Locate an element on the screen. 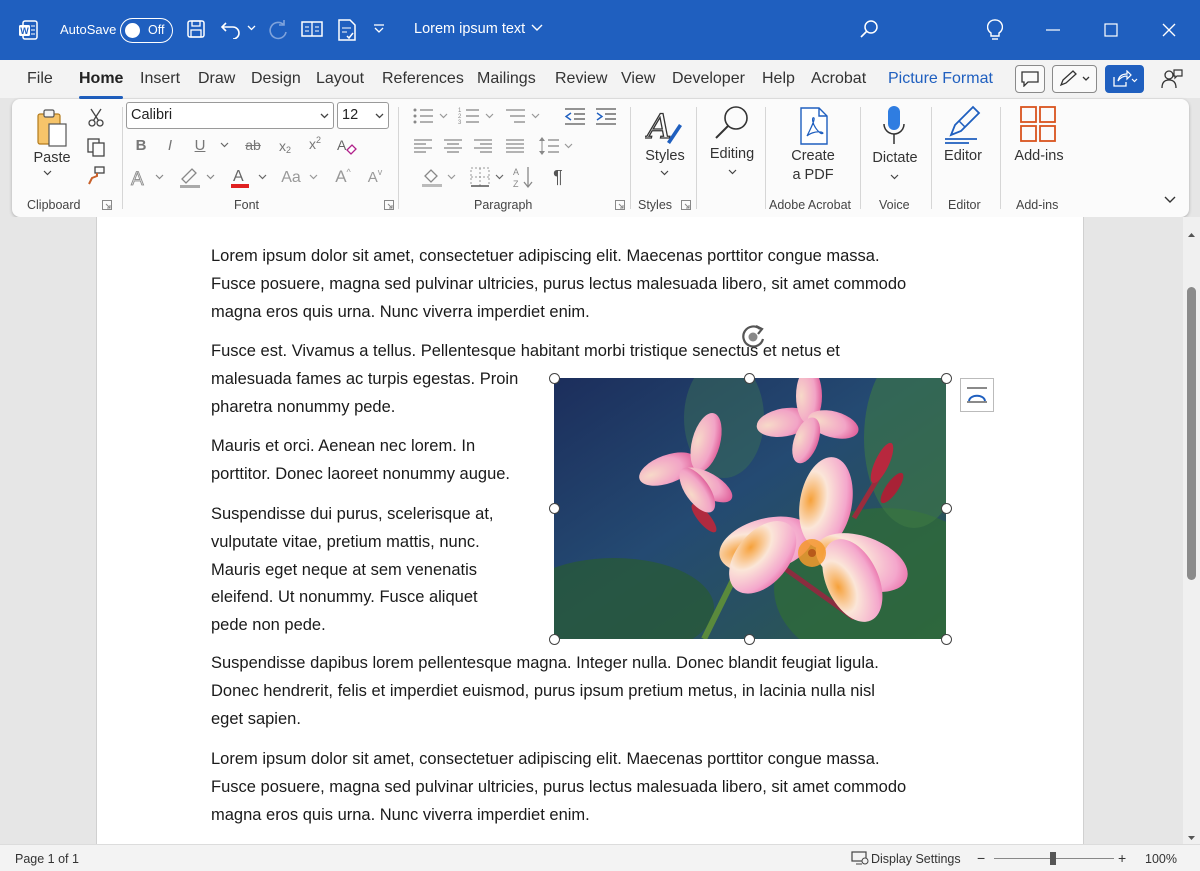  tab-acrobat: Acrobat is located at coordinates (838, 79).